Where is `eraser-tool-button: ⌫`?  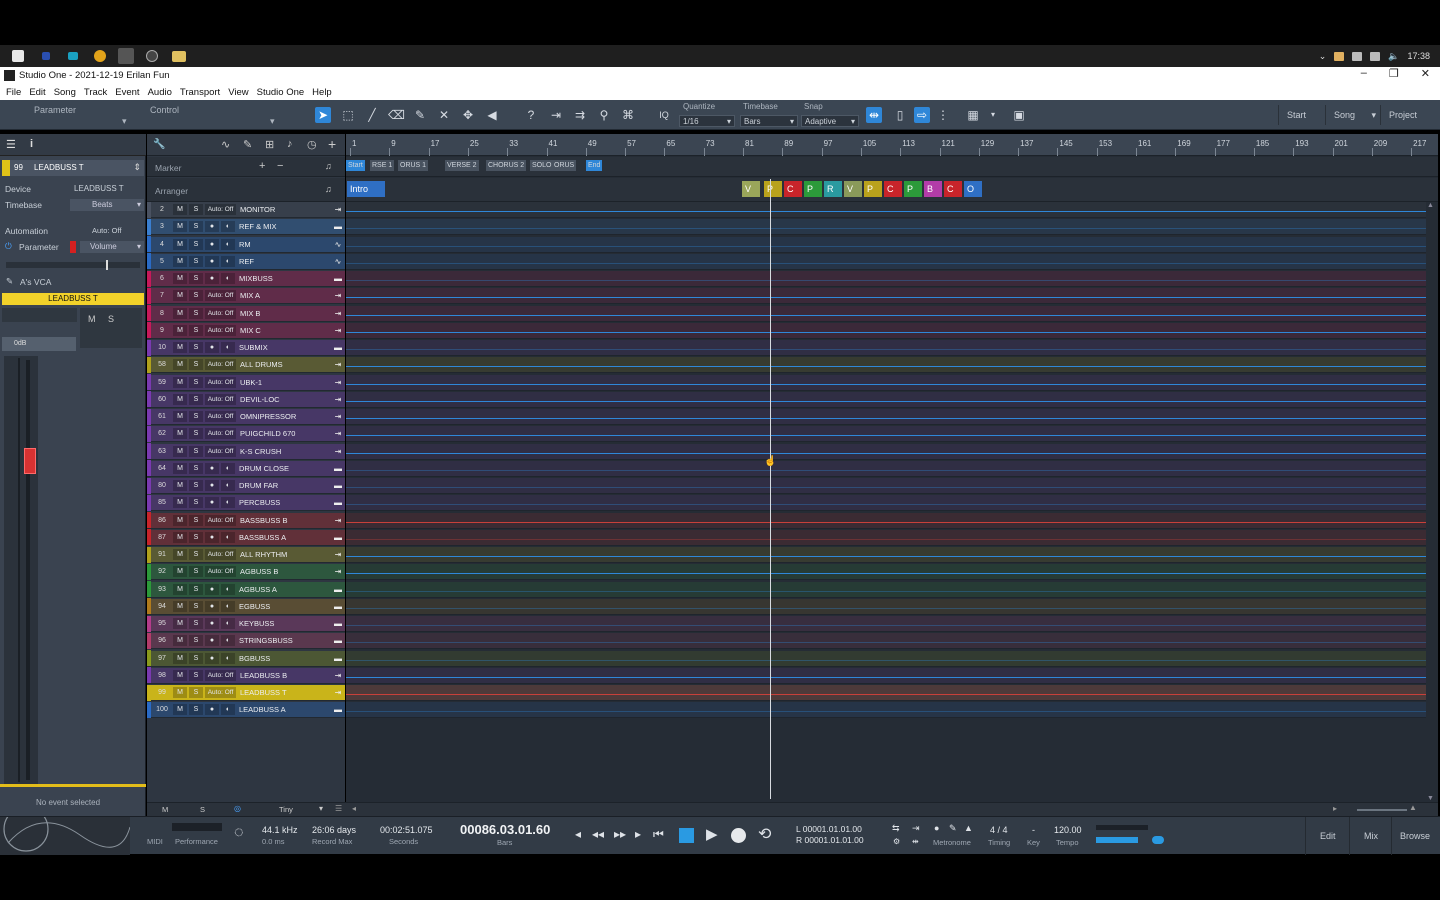
eraser-tool-button: ⌫ is located at coordinates (396, 115).